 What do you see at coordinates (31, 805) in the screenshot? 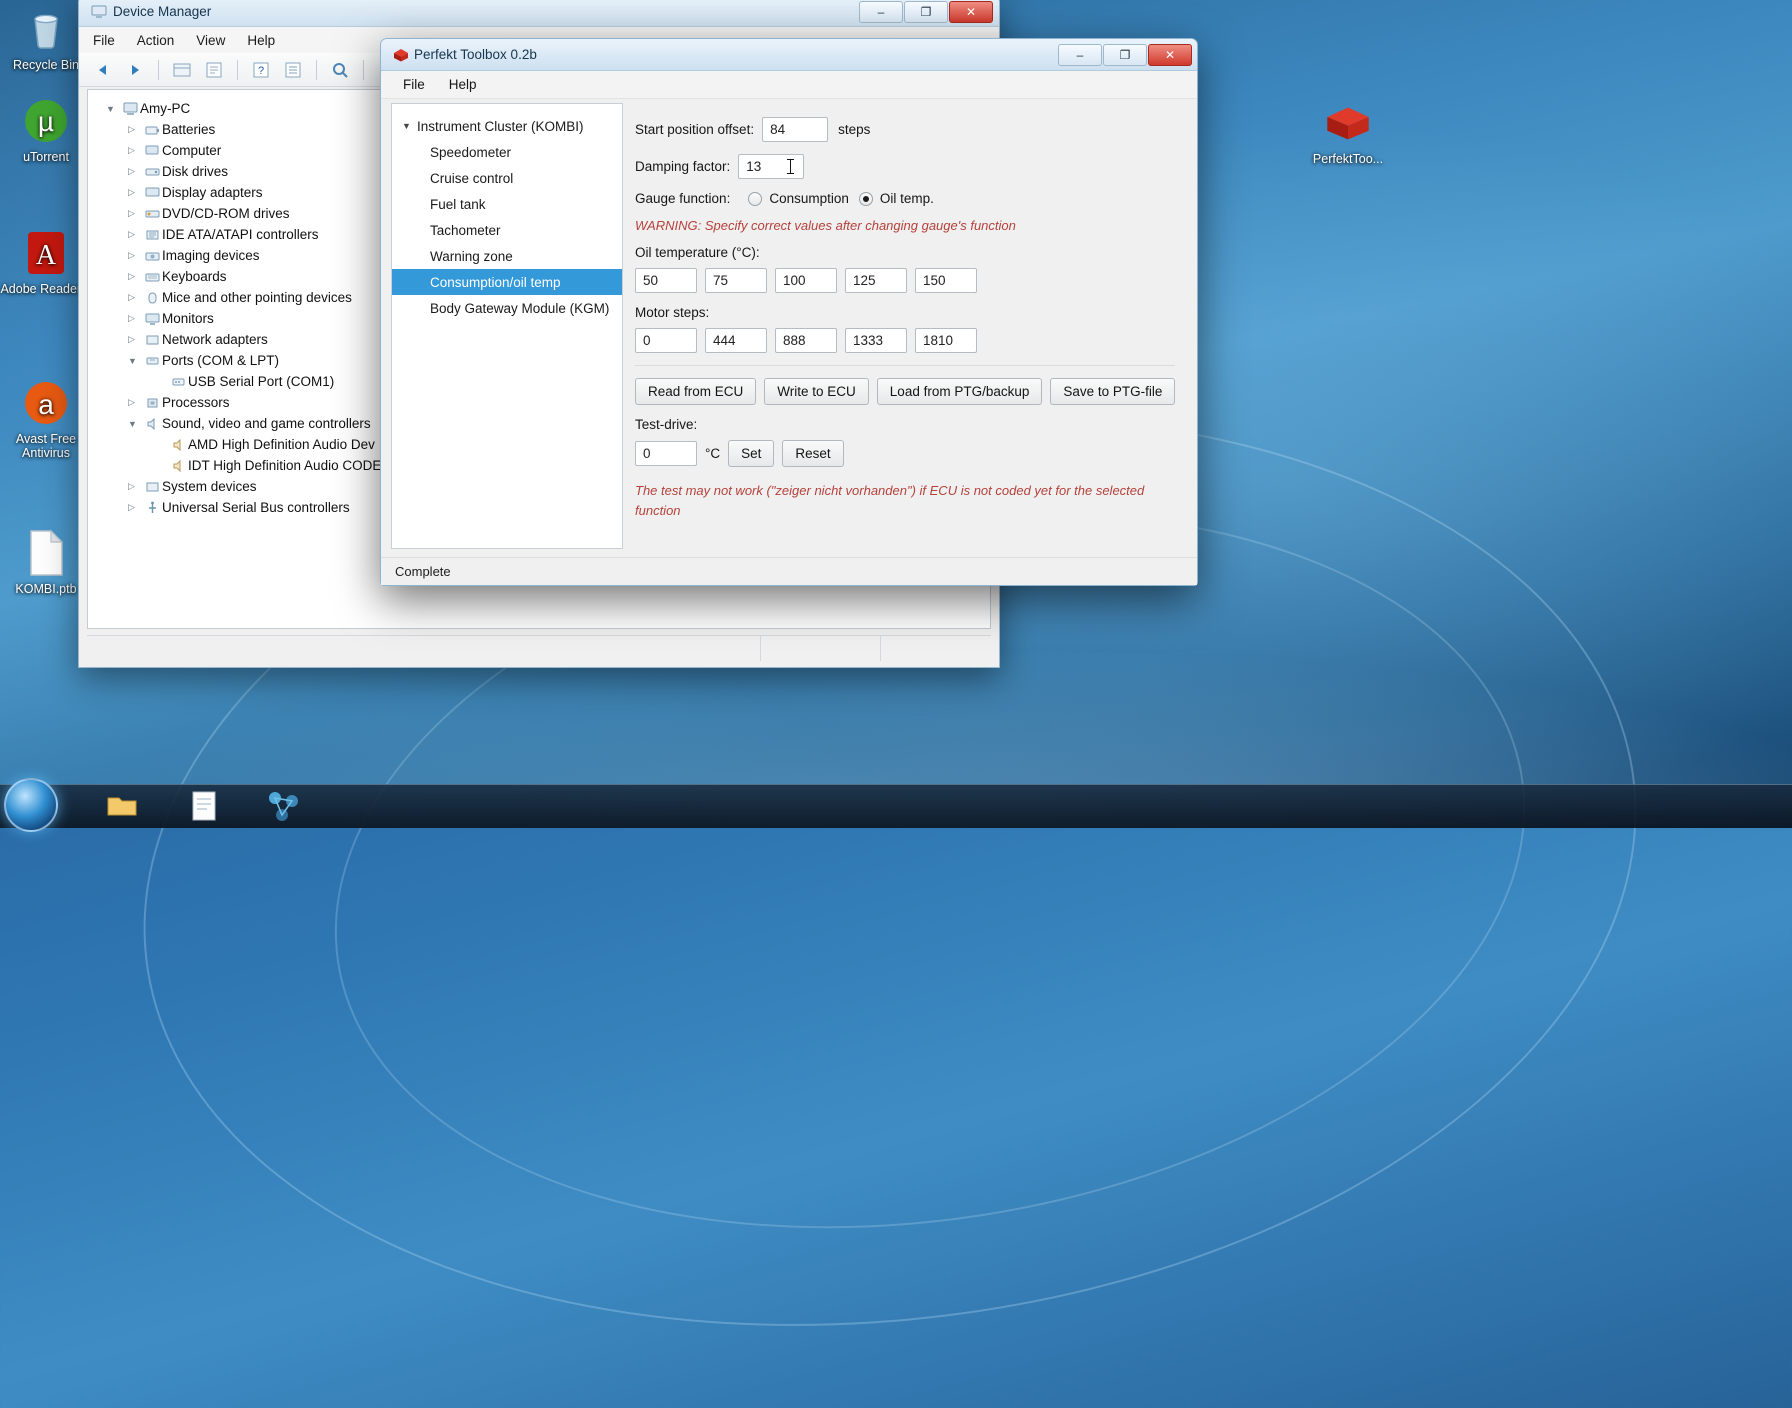
I see `windows-start-orb-icon` at bounding box center [31, 805].